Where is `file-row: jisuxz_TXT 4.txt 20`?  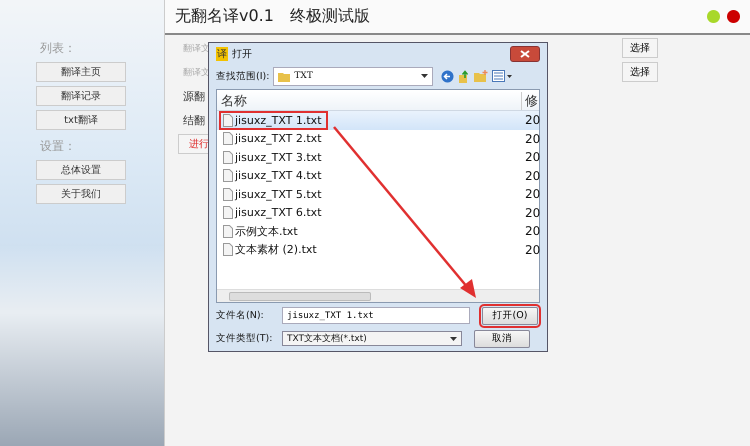
file-row: jisuxz_TXT 4.txt 20 is located at coordinates (378, 175).